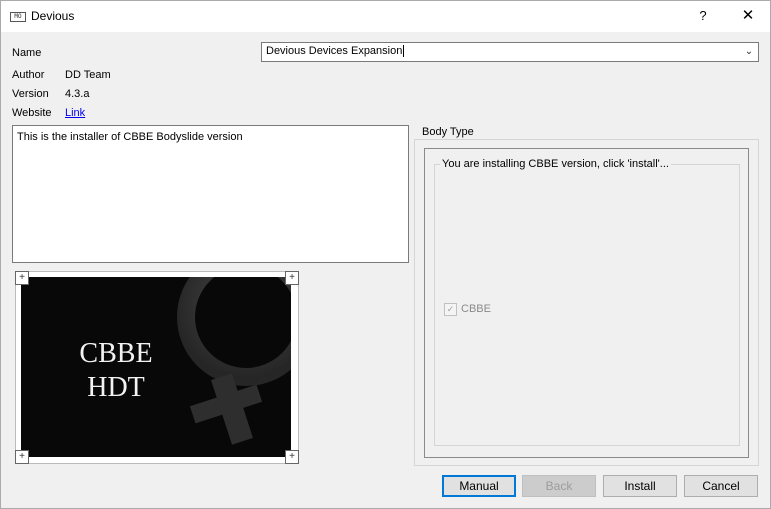 This screenshot has width=771, height=509. What do you see at coordinates (292, 457) in the screenshot?
I see `resize-handle-bottom-right-icon: +` at bounding box center [292, 457].